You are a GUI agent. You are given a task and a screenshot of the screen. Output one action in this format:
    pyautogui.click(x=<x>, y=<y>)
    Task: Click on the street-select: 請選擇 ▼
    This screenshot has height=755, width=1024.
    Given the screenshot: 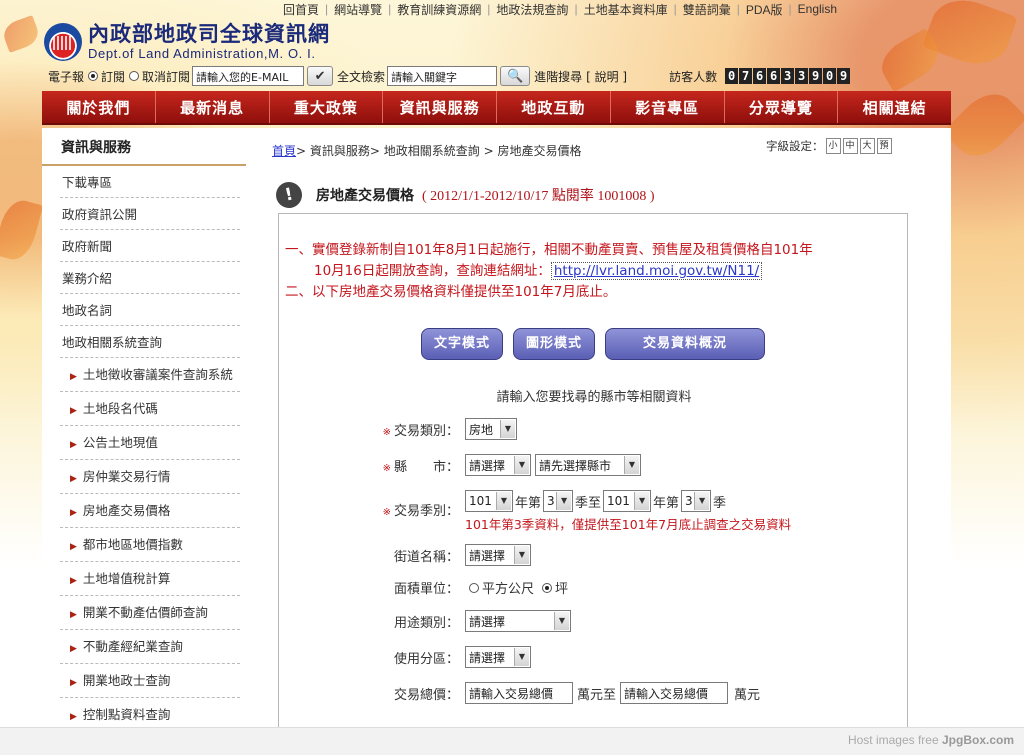 What is the action you would take?
    pyautogui.click(x=498, y=555)
    